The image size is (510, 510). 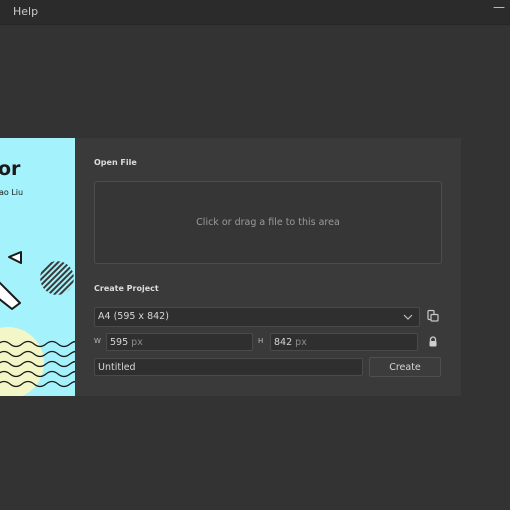 What do you see at coordinates (344, 342) in the screenshot?
I see `height-input: 842 px` at bounding box center [344, 342].